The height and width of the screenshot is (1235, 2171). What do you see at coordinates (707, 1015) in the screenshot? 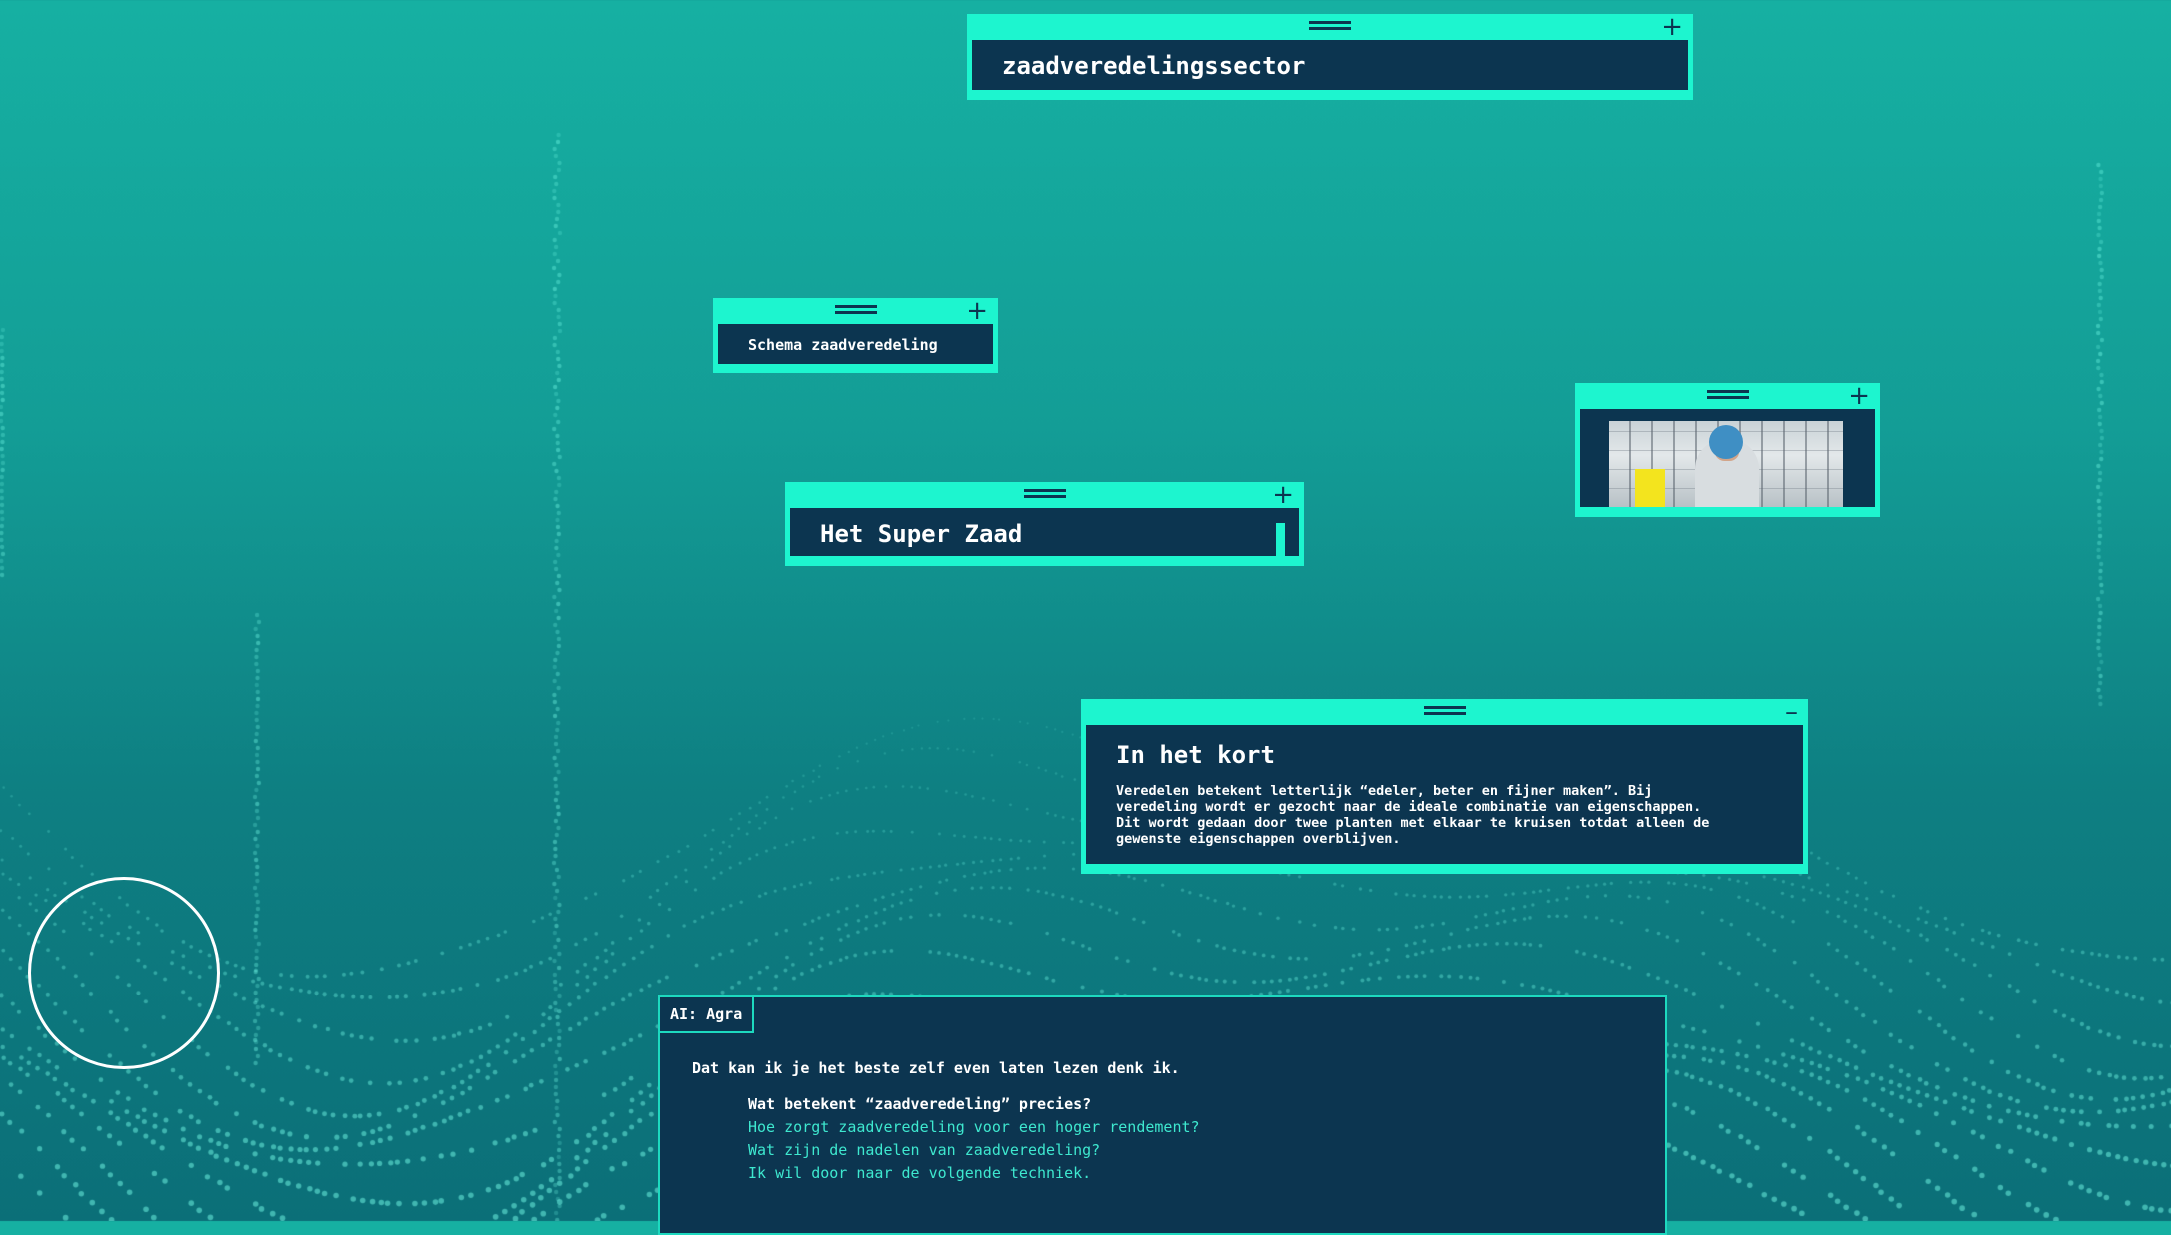
I see `speaker-tag: AI: Agra` at bounding box center [707, 1015].